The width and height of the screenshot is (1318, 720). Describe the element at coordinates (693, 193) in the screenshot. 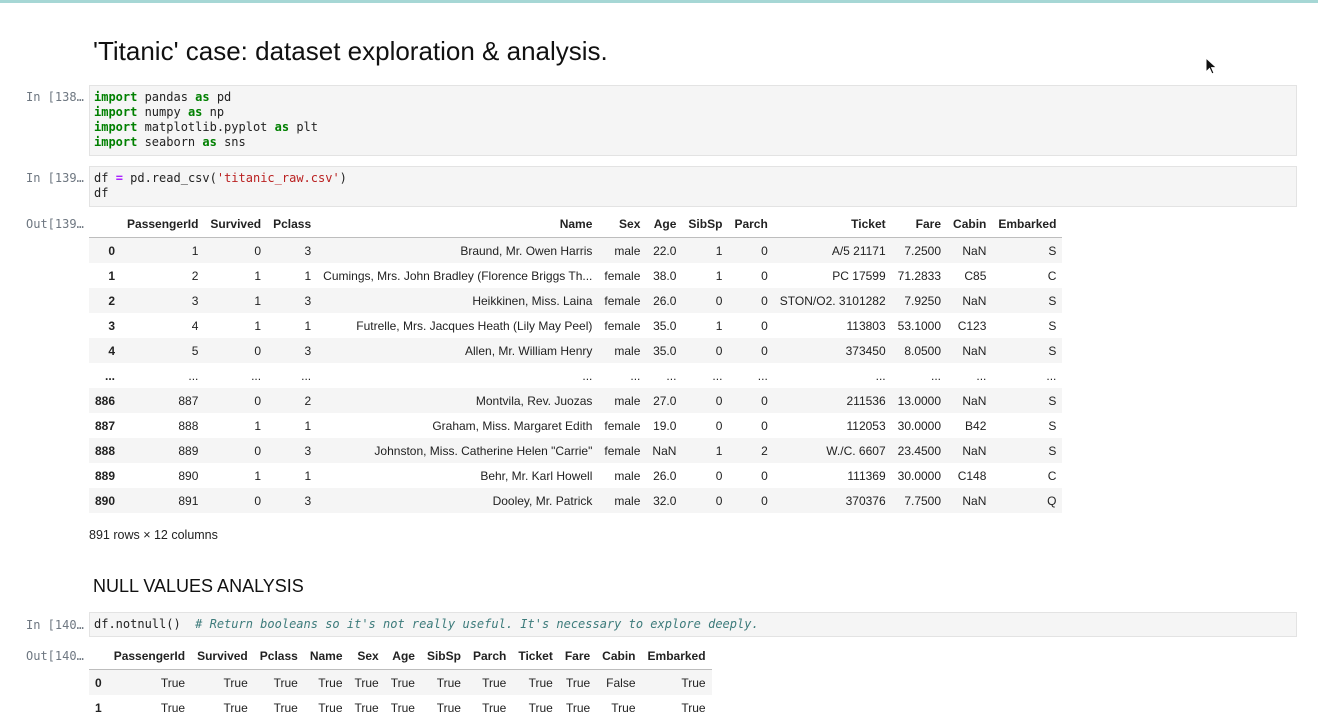

I see `code-line: df` at that location.